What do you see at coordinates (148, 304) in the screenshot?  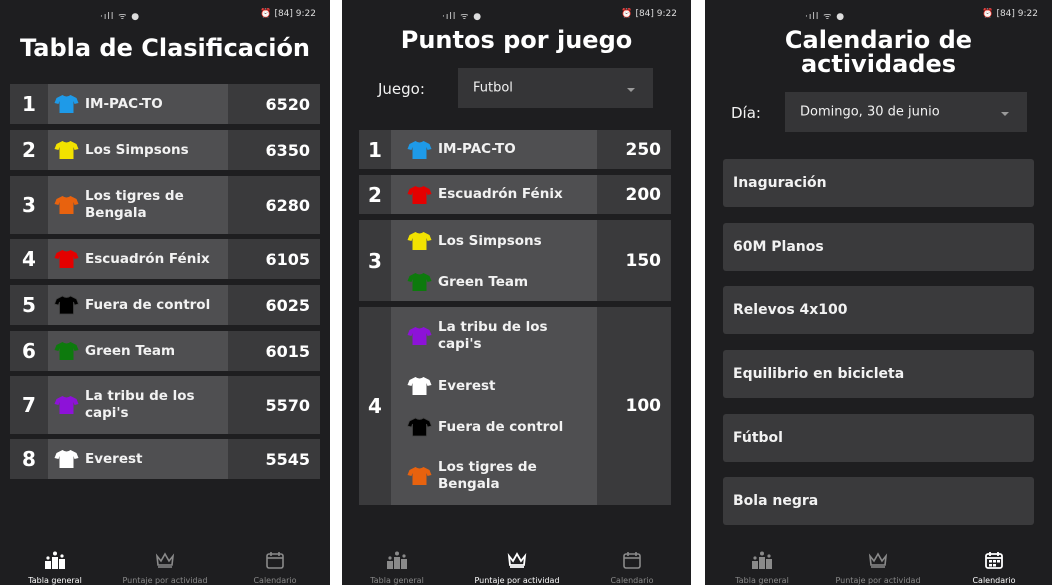 I see `team-name: Fuera de control` at bounding box center [148, 304].